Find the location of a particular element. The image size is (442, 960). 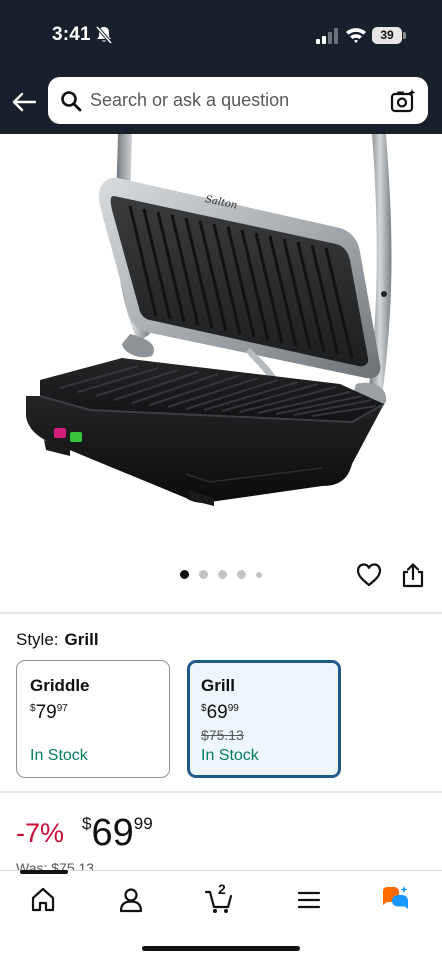

option-name: Grill is located at coordinates (218, 685).